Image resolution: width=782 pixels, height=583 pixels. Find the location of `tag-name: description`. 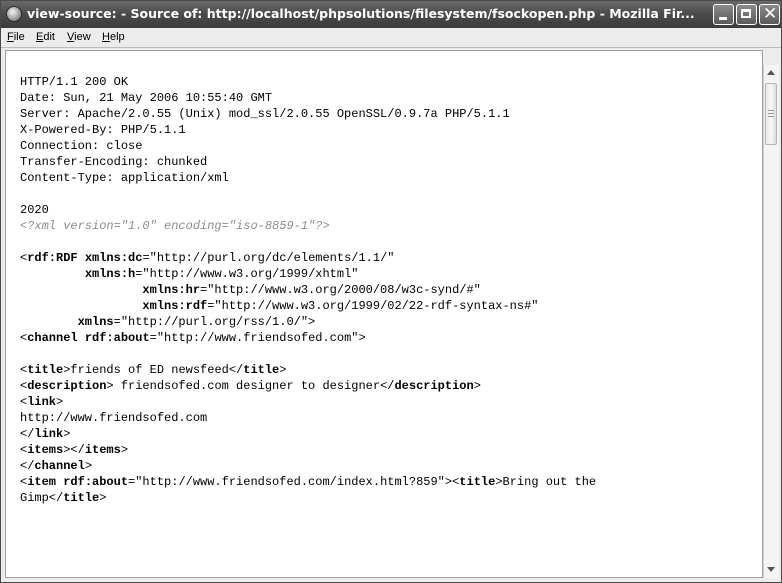

tag-name: description is located at coordinates (434, 386).